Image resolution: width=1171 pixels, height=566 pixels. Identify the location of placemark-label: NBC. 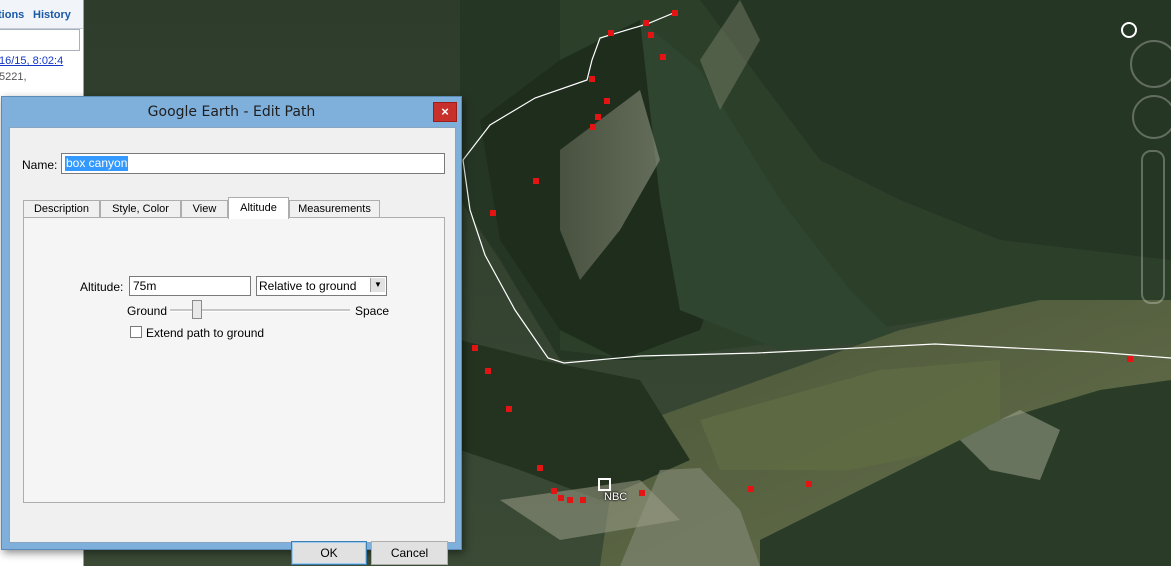
(615, 497).